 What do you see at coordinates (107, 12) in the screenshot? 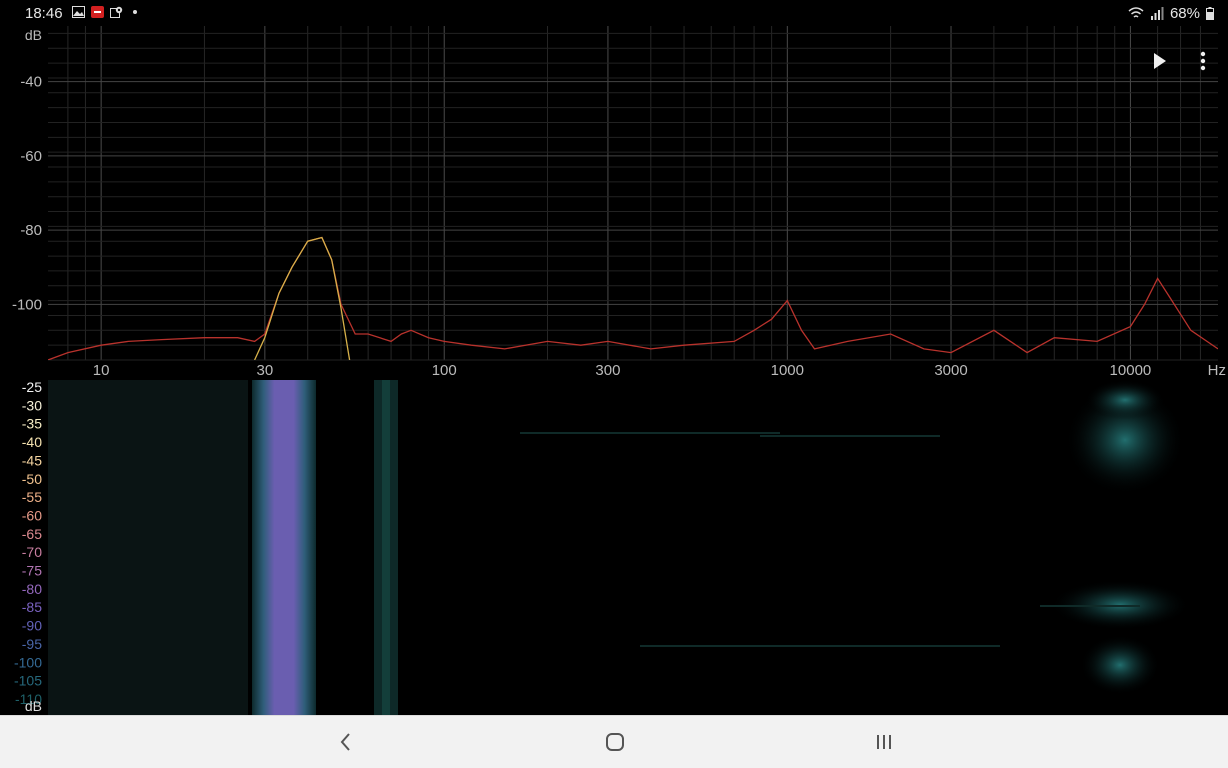
I see `status-icons-left` at bounding box center [107, 12].